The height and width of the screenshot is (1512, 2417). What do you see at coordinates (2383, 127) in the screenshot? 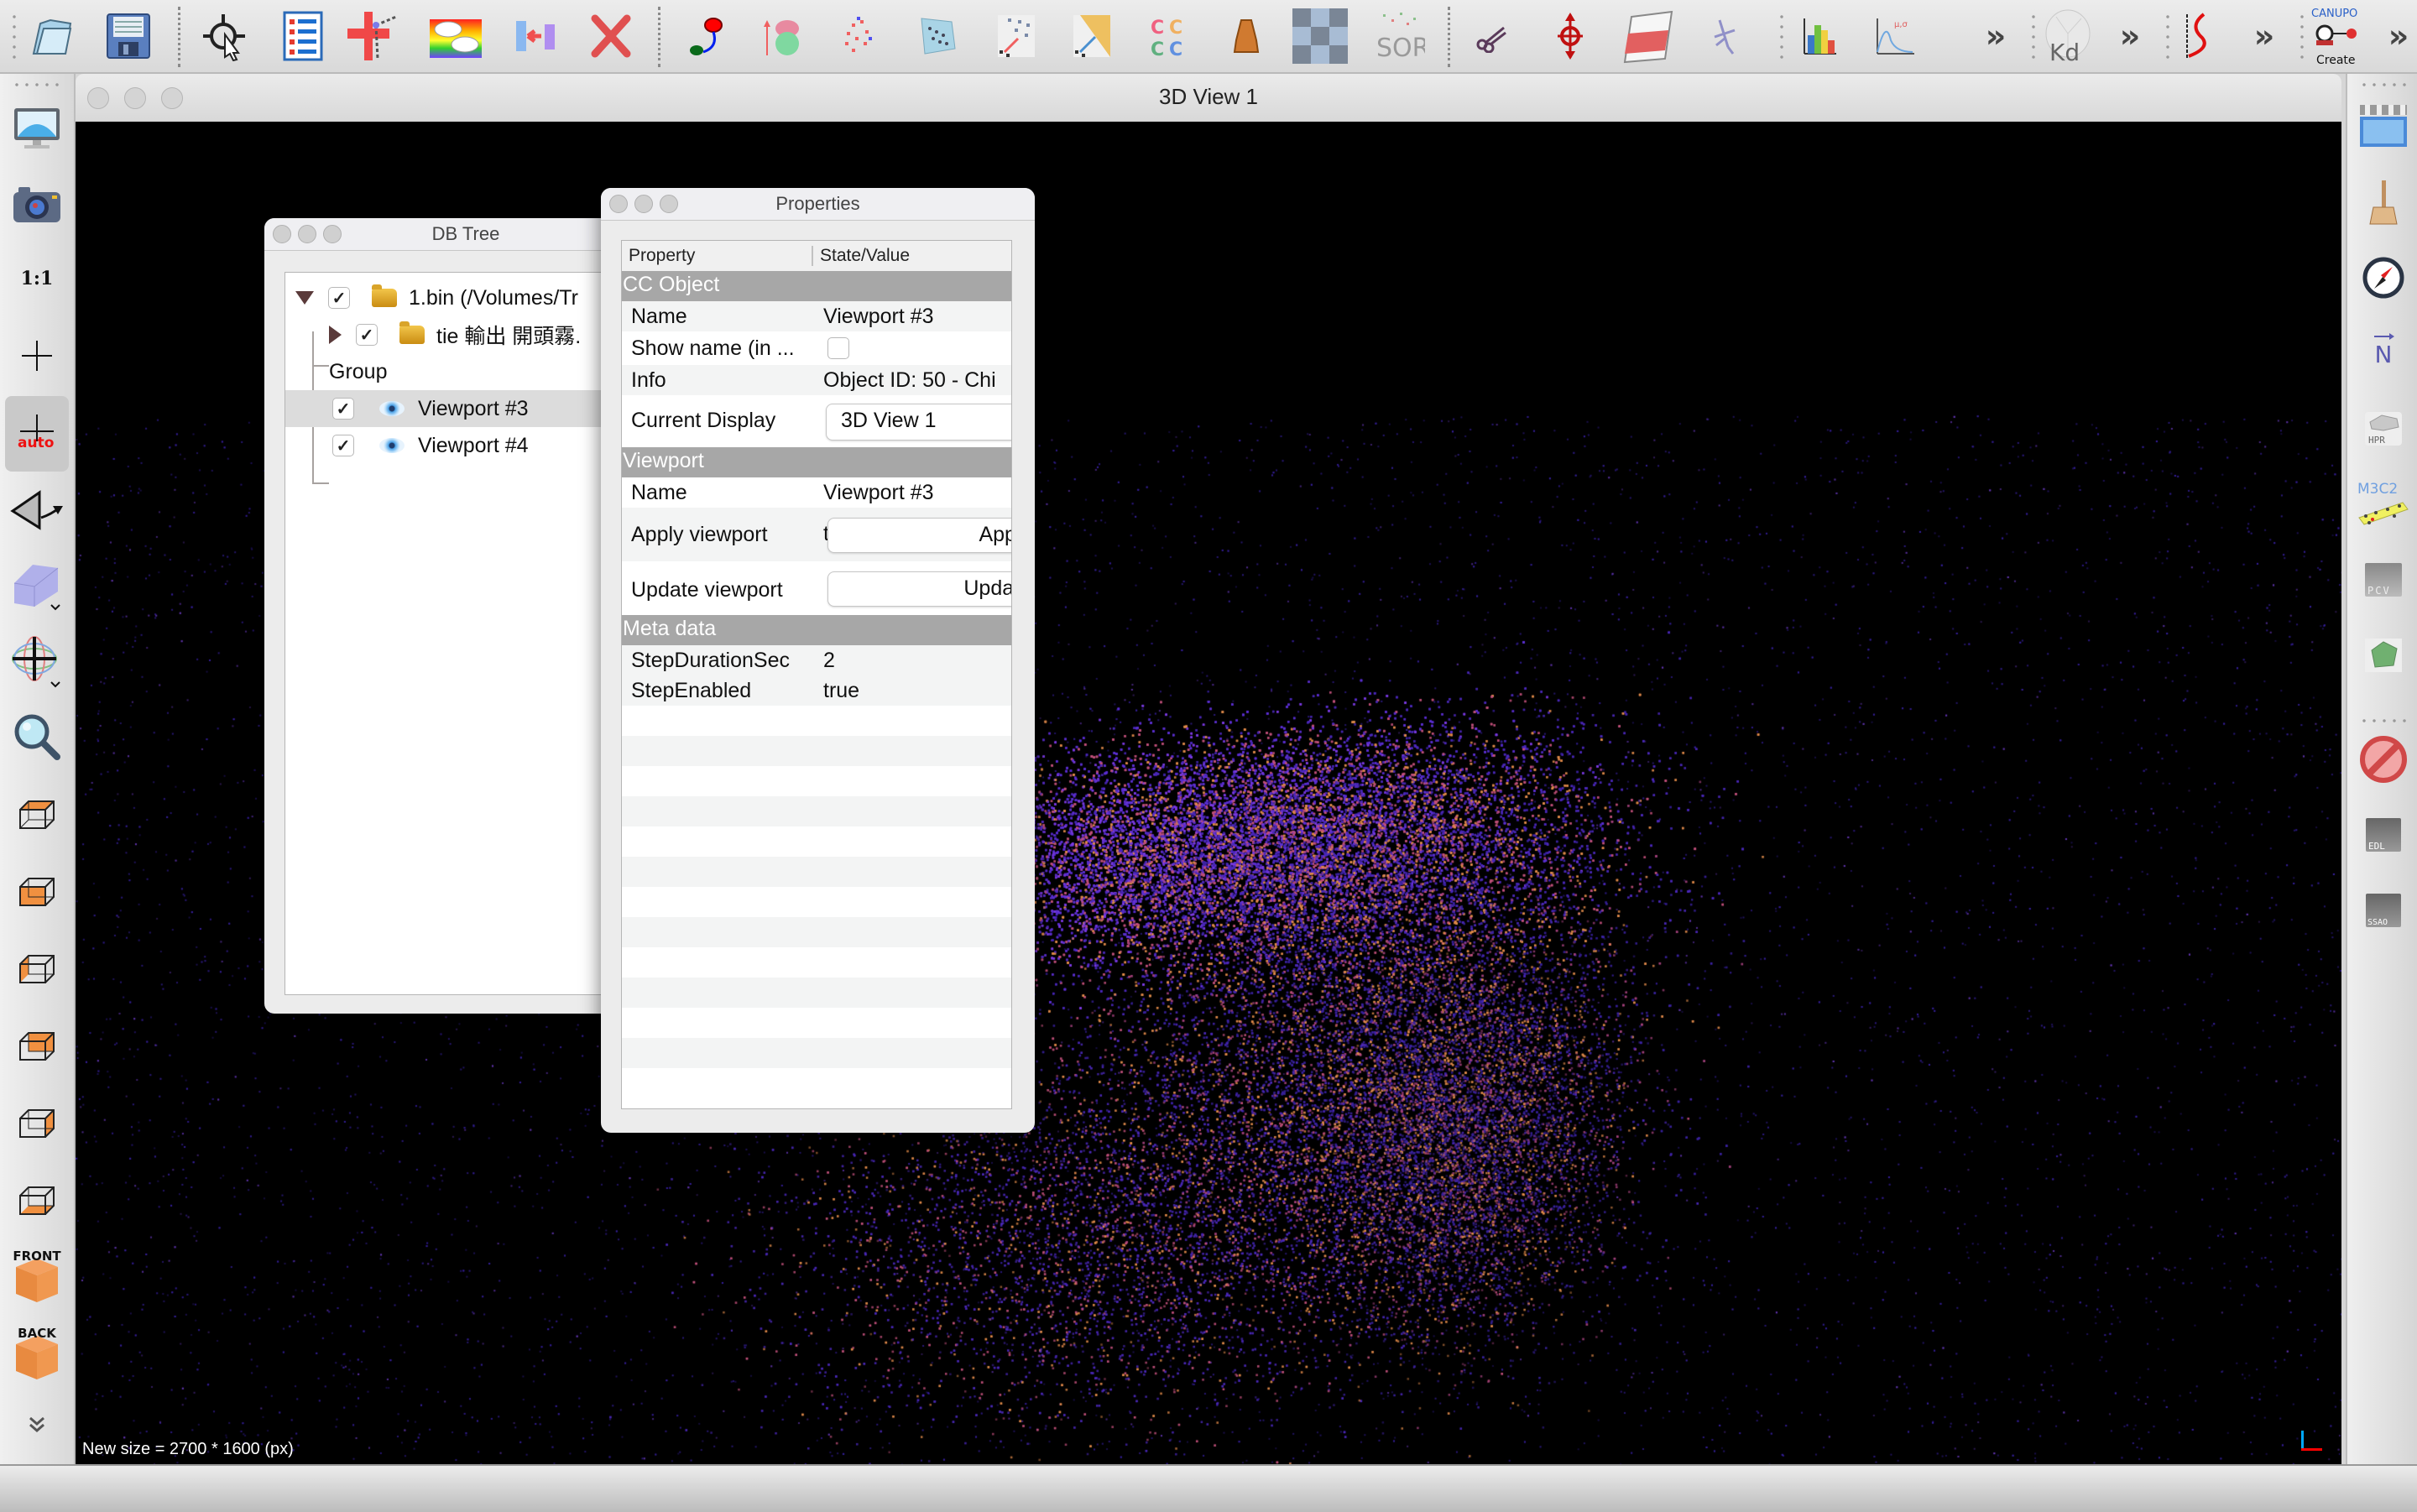
I see `animation-button` at bounding box center [2383, 127].